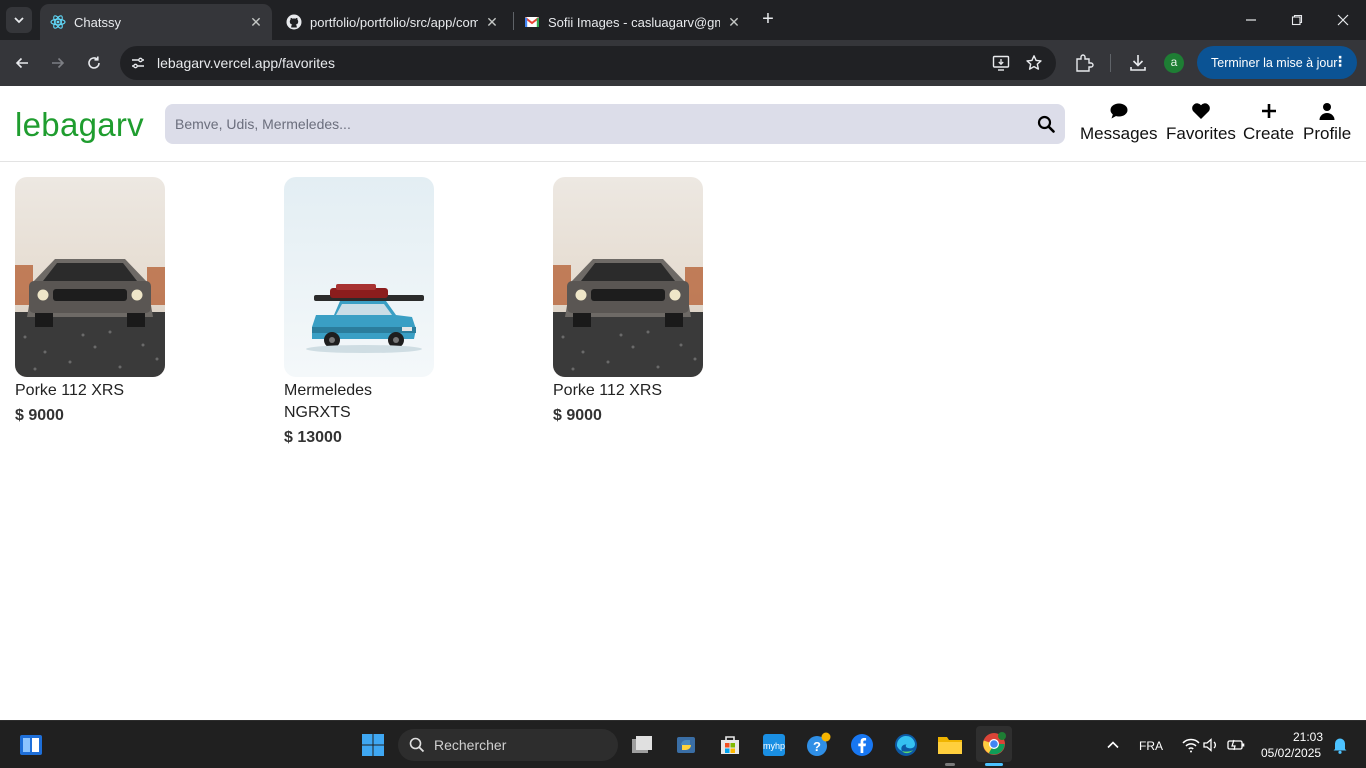 The width and height of the screenshot is (1366, 768). Describe the element at coordinates (31, 745) in the screenshot. I see `widgets-icon` at that location.